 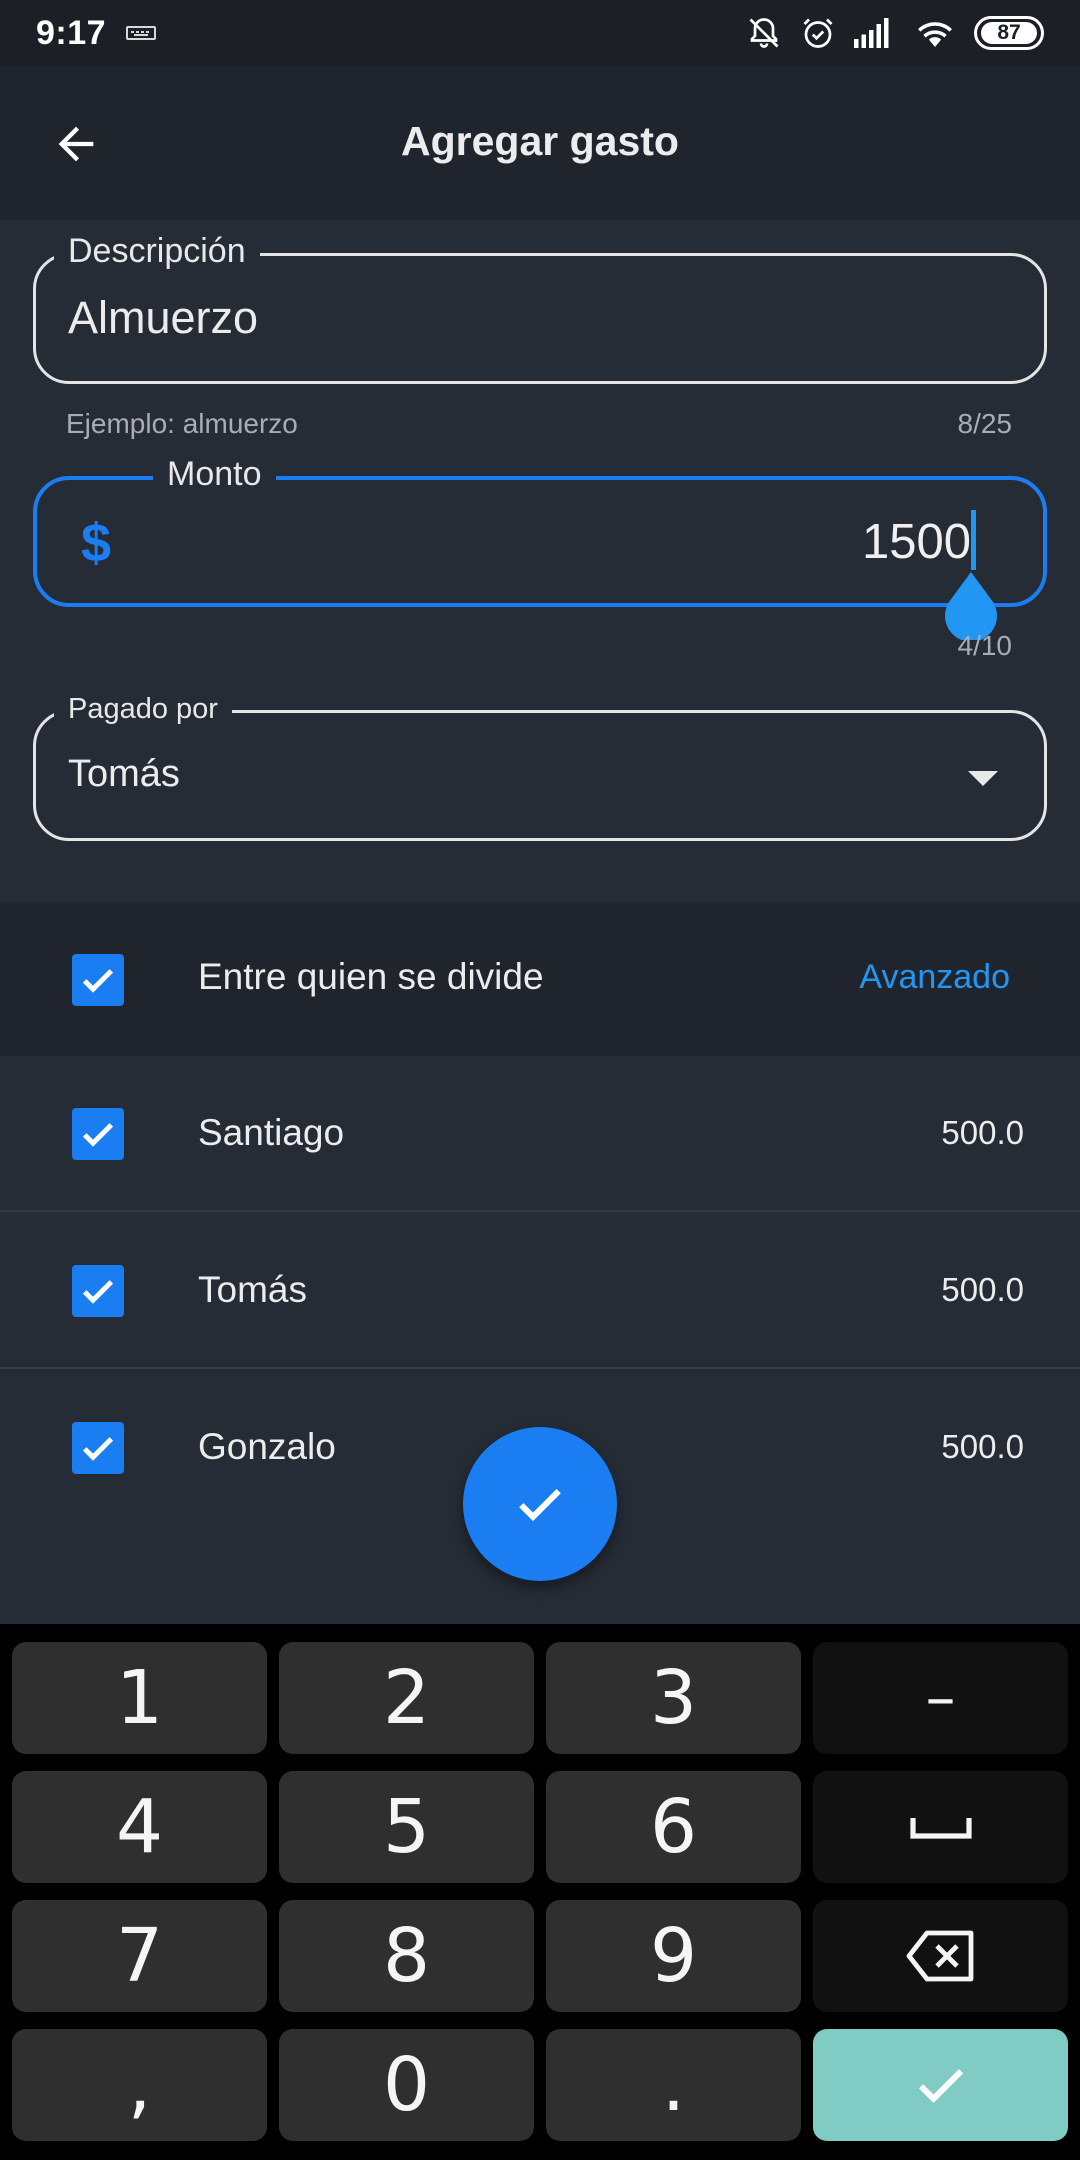 I want to click on member-name: Santiago, so click(x=271, y=1132).